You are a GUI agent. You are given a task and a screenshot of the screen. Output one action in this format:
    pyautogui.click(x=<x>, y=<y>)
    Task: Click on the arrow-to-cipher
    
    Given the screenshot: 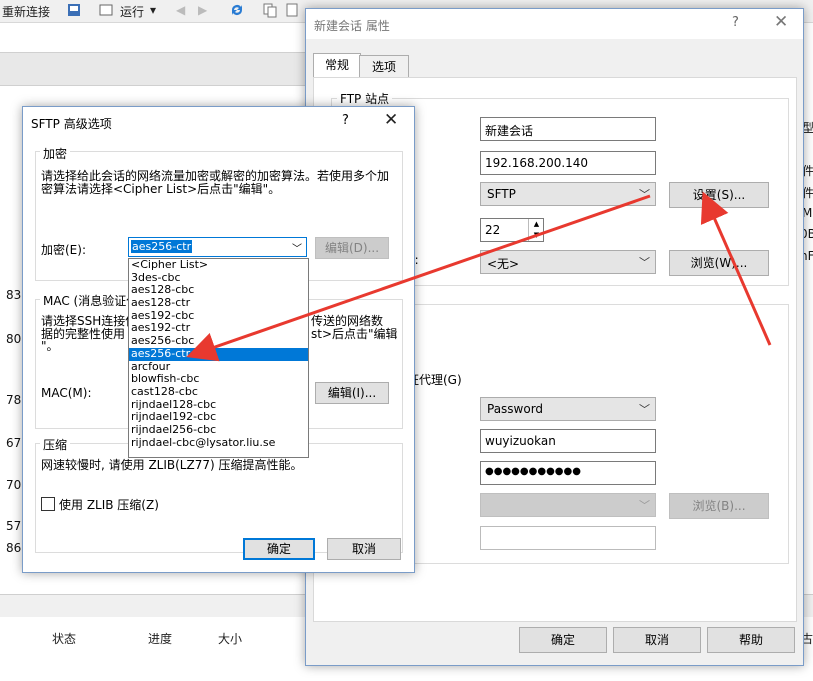 What is the action you would take?
    pyautogui.click(x=418, y=278)
    